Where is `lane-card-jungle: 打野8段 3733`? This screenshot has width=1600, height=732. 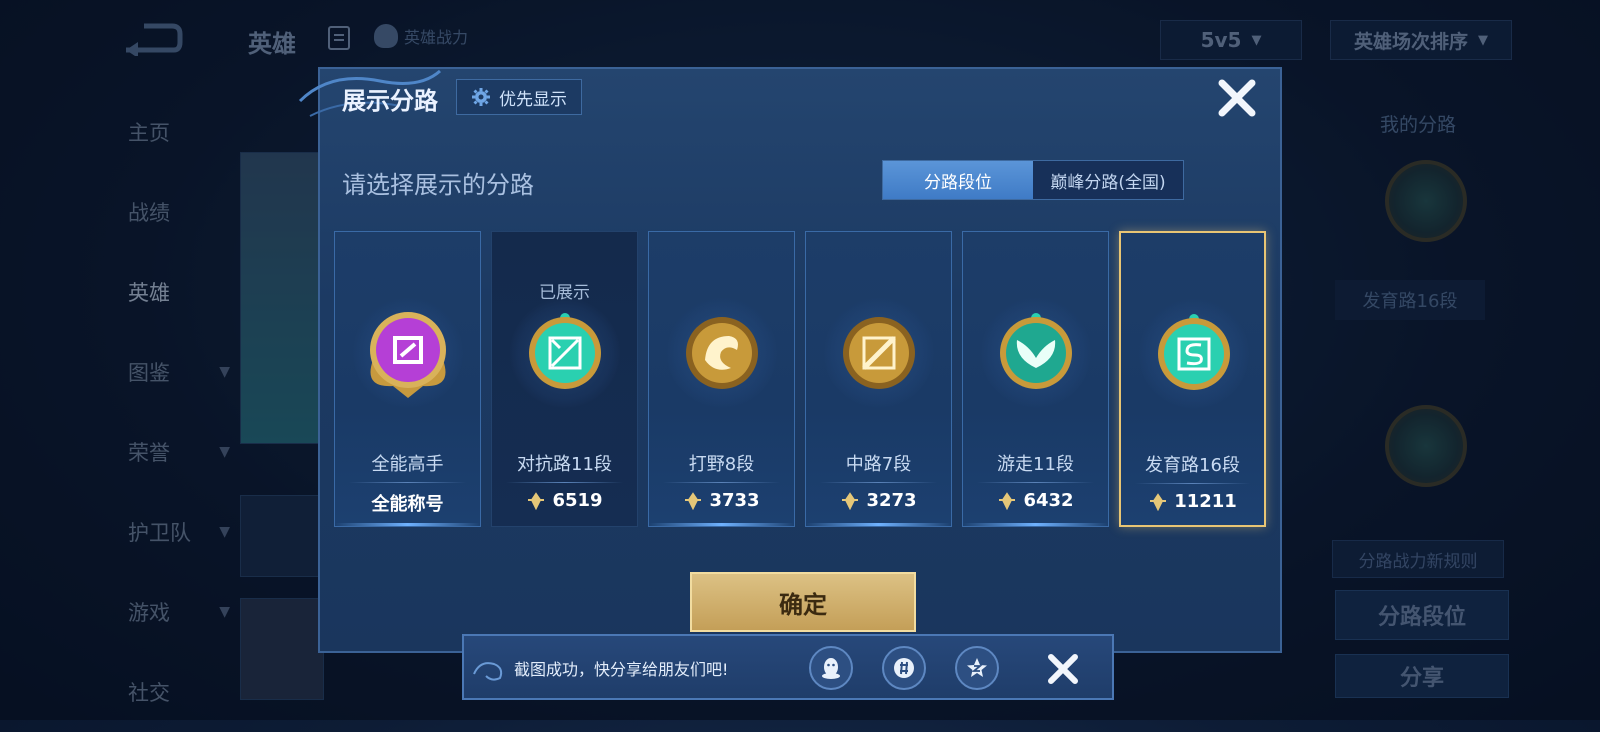
lane-card-jungle: 打野8段 3733 is located at coordinates (721, 379).